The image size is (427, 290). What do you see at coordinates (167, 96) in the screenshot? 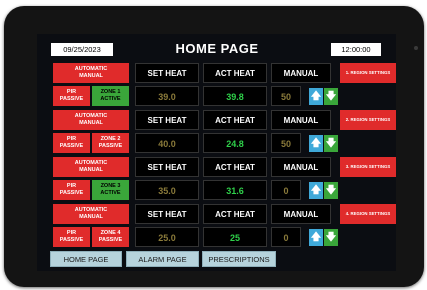
I see `set-heat-value: 39.0` at bounding box center [167, 96].